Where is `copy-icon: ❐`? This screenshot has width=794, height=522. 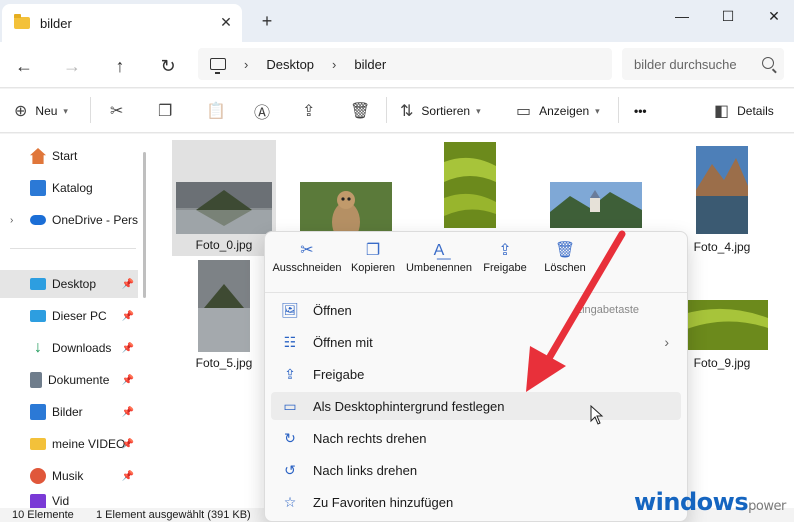 copy-icon: ❐ is located at coordinates (165, 111).